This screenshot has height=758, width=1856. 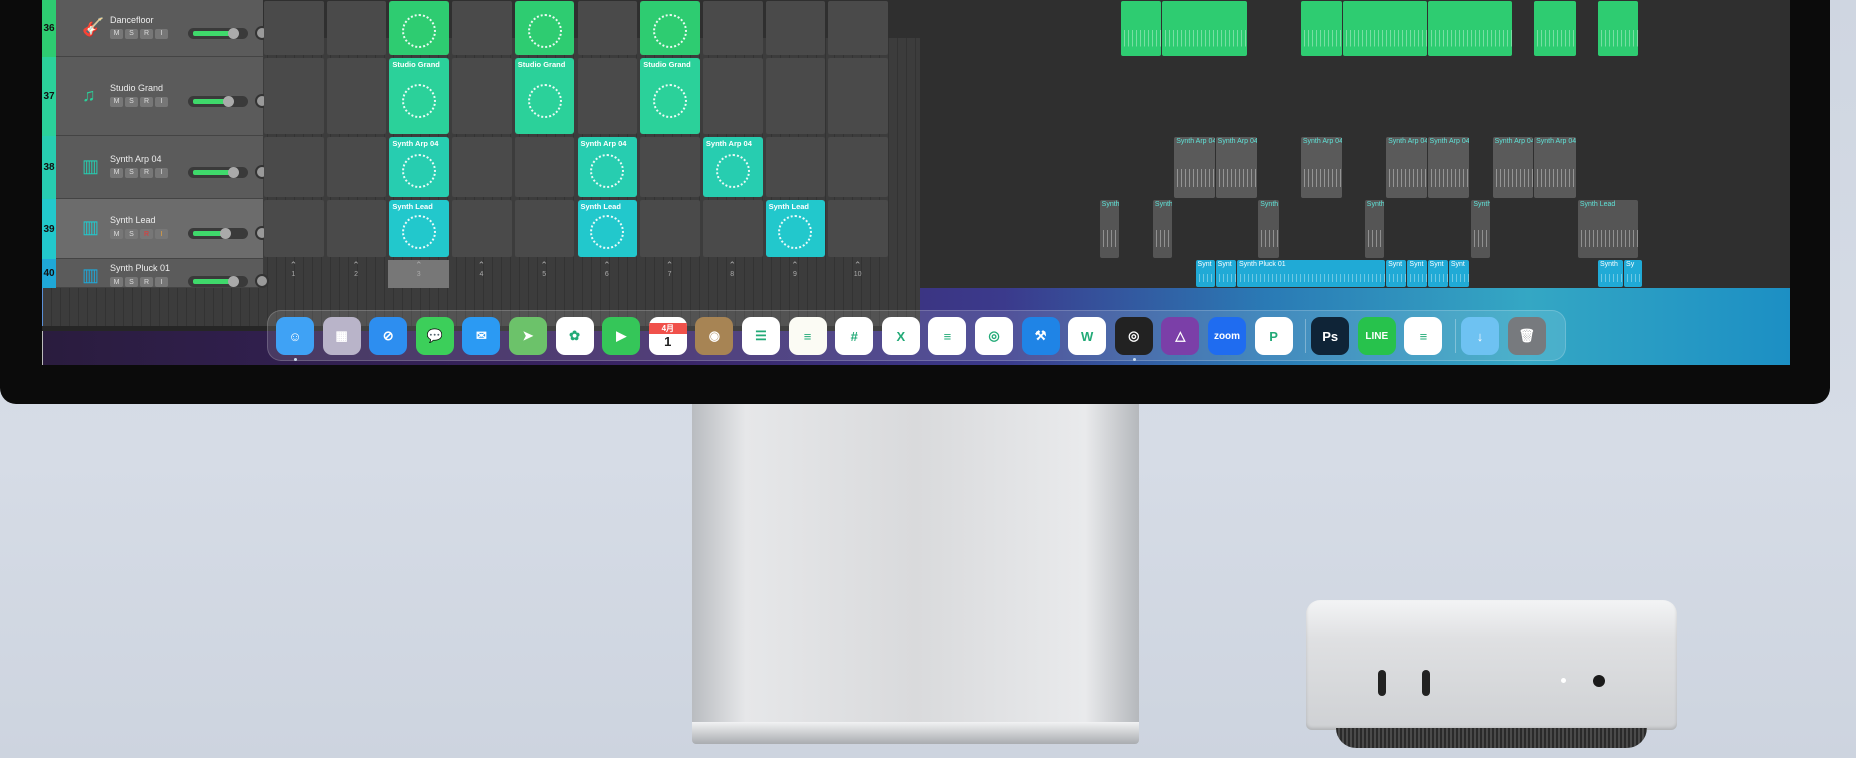 What do you see at coordinates (295, 336) in the screenshot?
I see `finder-icon: ☺` at bounding box center [295, 336].